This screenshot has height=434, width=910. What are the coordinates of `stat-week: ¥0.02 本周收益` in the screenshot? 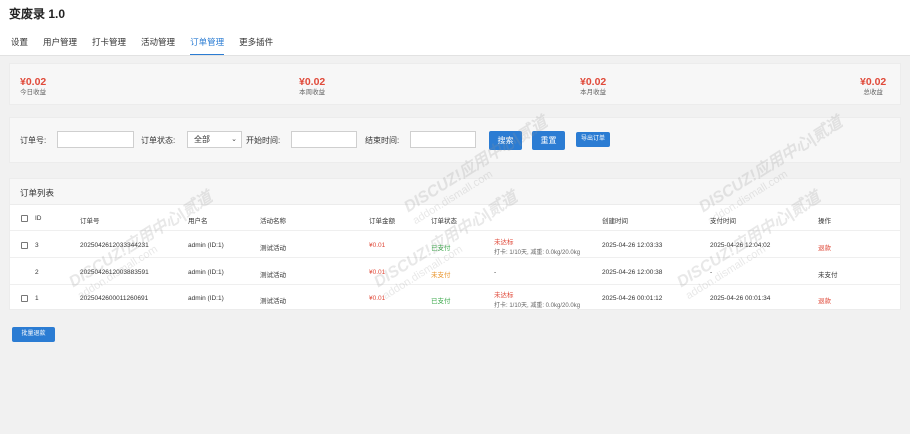 It's located at (312, 86).